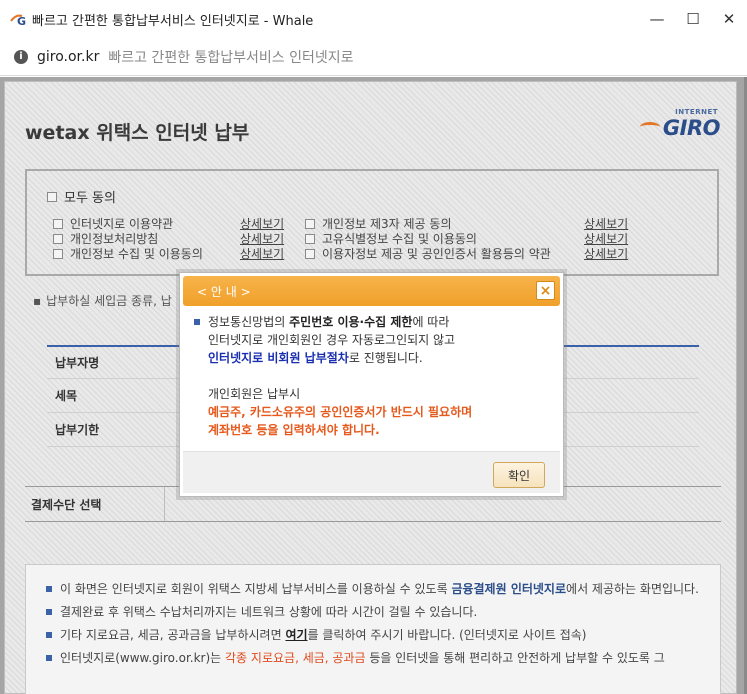 The image size is (747, 694). Describe the element at coordinates (351, 322) in the screenshot. I see `modal-bold-text: 주민번호 이용·수집 제한` at that location.